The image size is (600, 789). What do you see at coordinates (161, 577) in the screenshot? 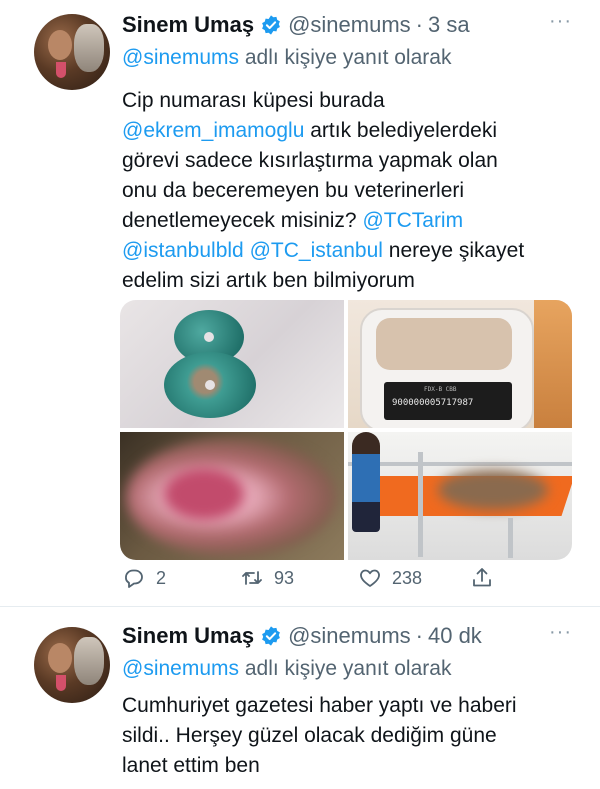
I see `reply-count: 2` at bounding box center [161, 577].